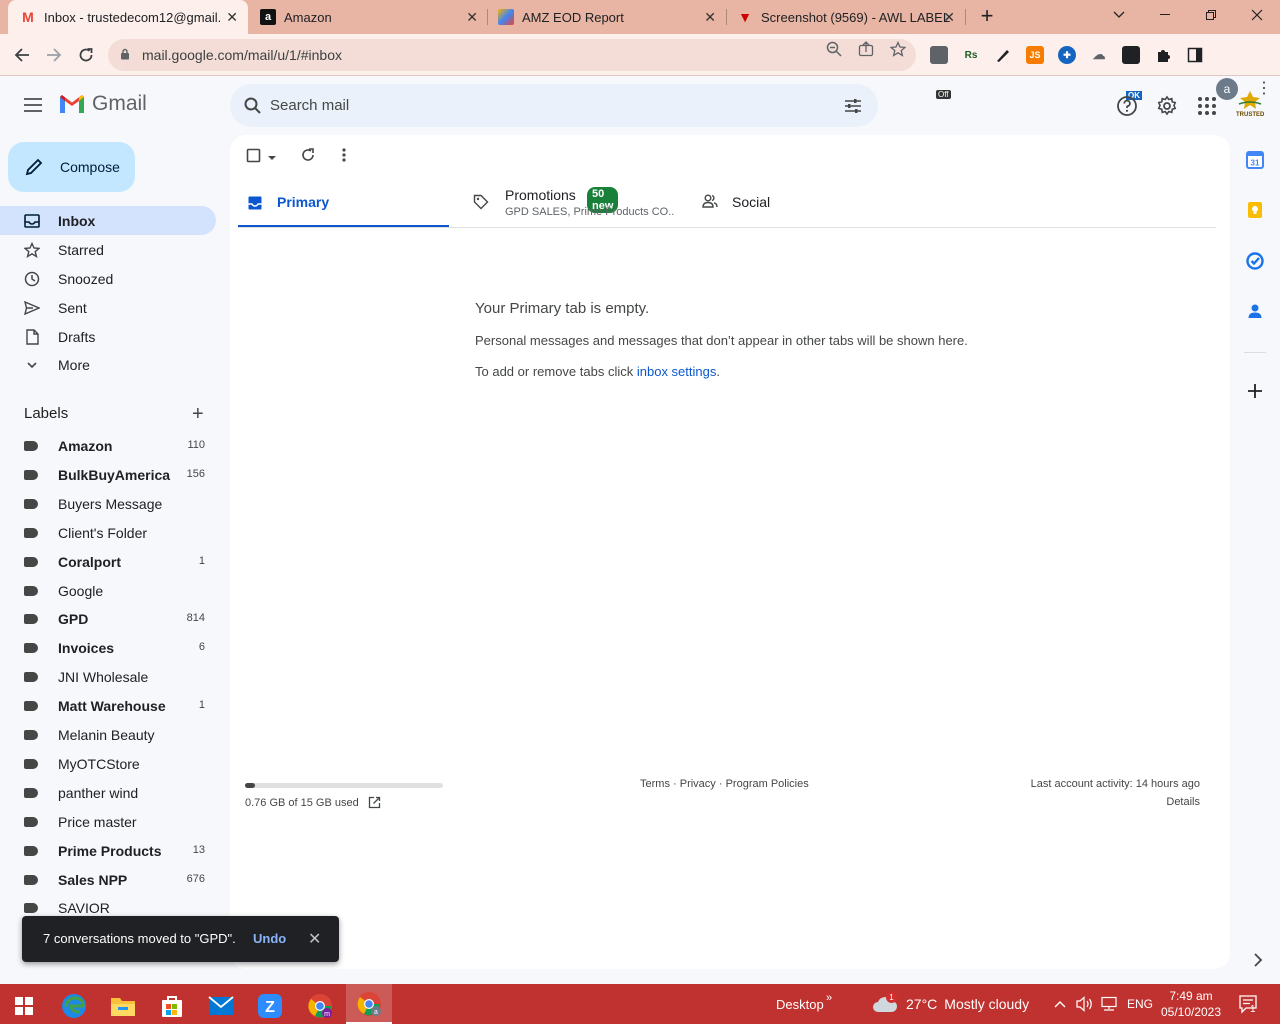 The image size is (1280, 1024). Describe the element at coordinates (86, 55) in the screenshot. I see `reload-button` at that location.